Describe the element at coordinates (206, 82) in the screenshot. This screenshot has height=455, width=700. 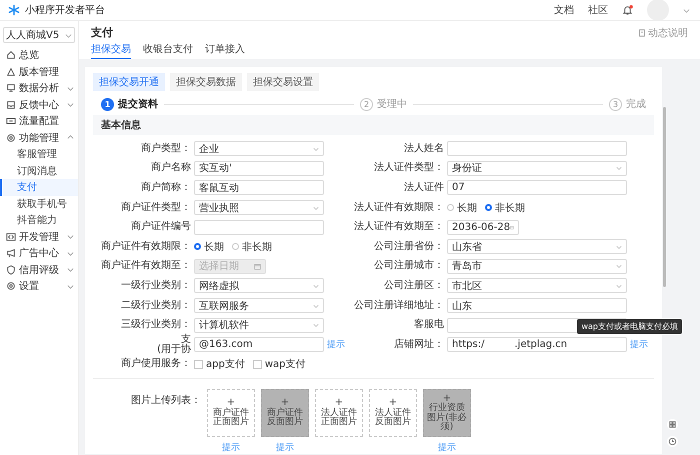
I see `sub-tab: 担保交易数据` at that location.